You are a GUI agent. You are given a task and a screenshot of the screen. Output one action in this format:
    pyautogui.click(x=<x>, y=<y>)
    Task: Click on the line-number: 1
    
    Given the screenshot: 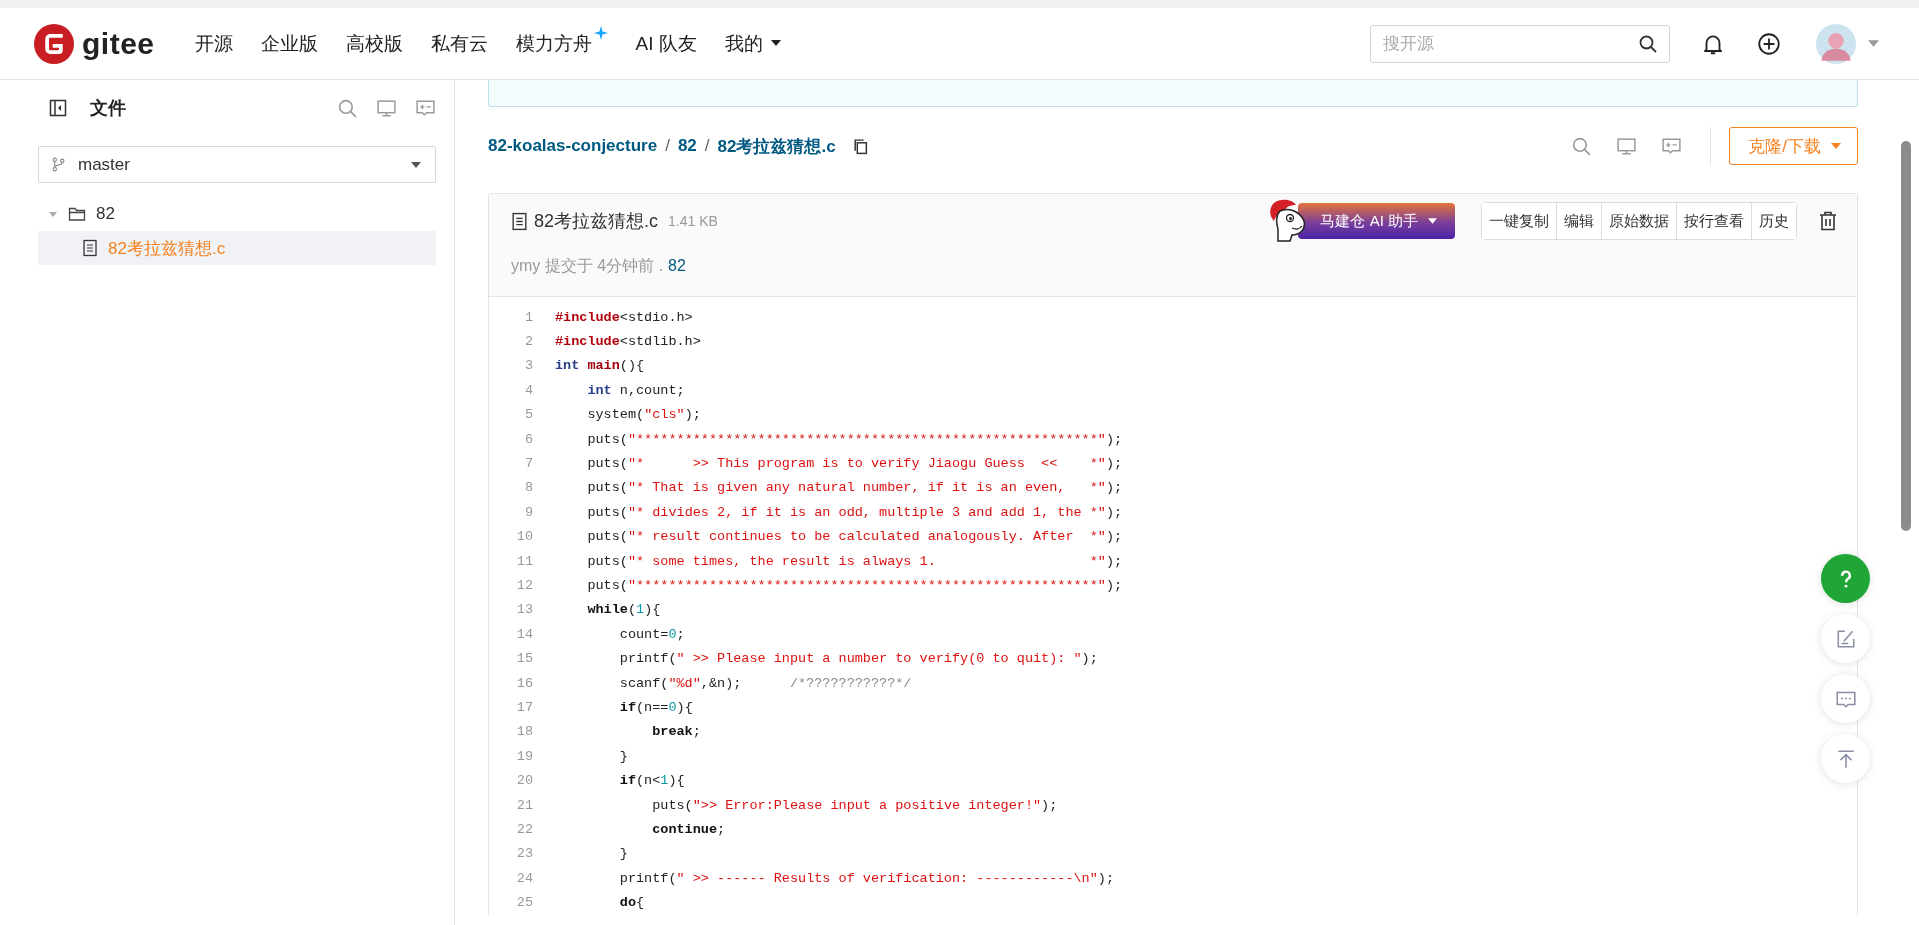 What is the action you would take?
    pyautogui.click(x=528, y=317)
    